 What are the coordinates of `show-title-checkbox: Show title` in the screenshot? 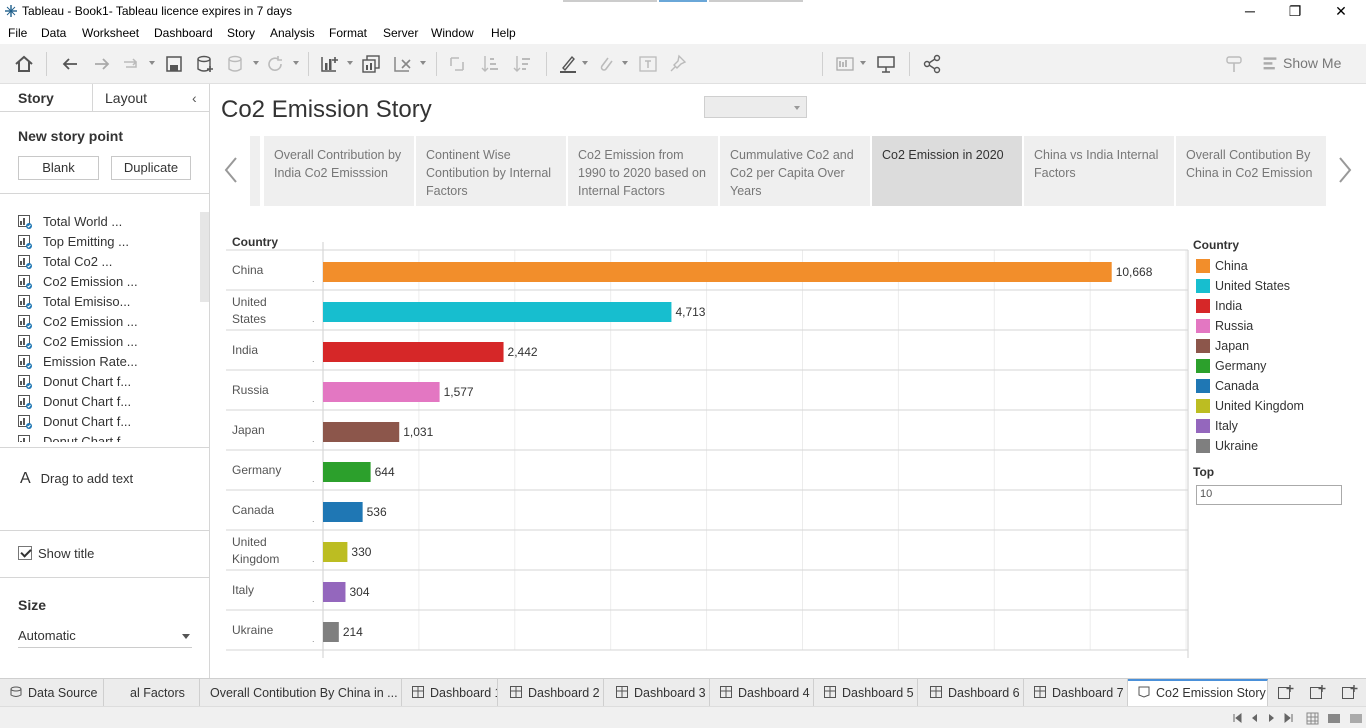 It's located at (56, 553).